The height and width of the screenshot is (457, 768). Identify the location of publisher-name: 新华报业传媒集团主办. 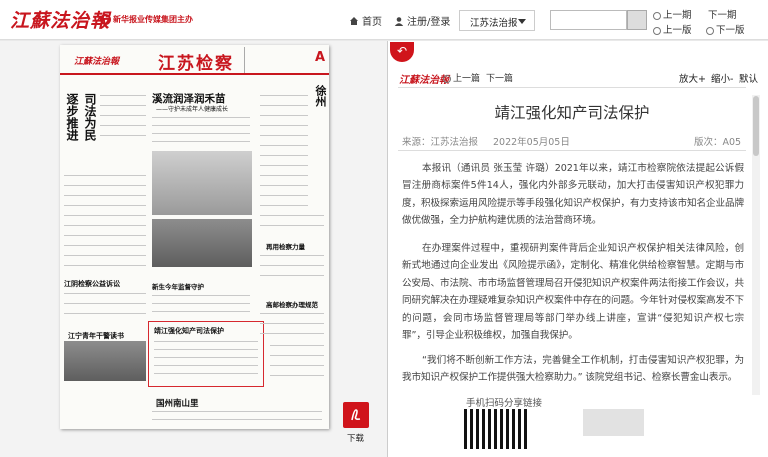
(153, 19).